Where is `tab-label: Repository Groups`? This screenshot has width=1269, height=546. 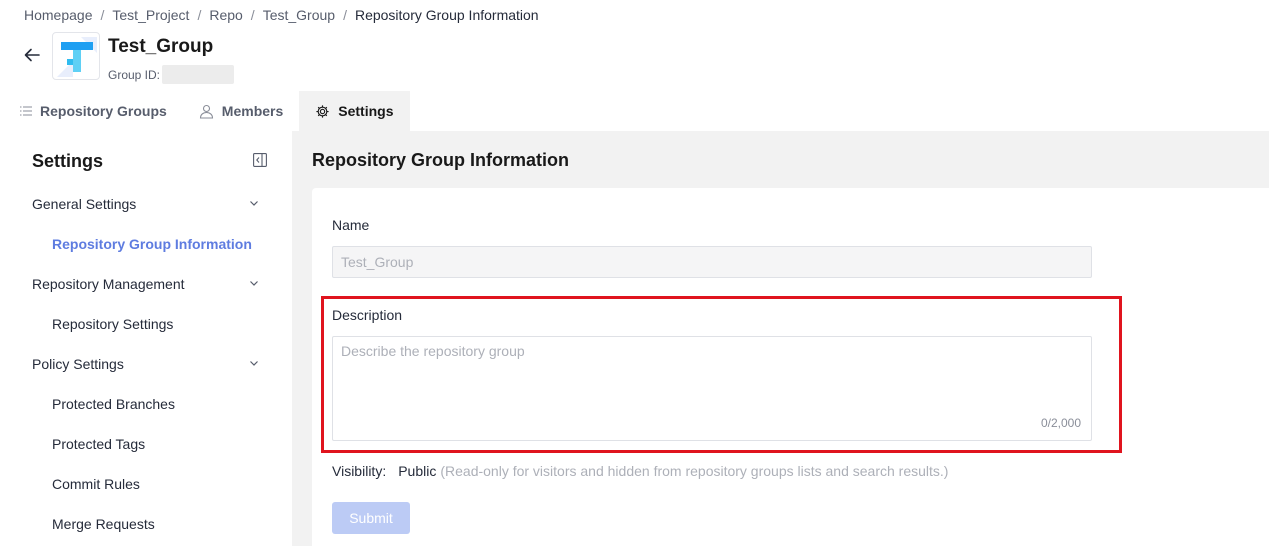
tab-label: Repository Groups is located at coordinates (103, 111).